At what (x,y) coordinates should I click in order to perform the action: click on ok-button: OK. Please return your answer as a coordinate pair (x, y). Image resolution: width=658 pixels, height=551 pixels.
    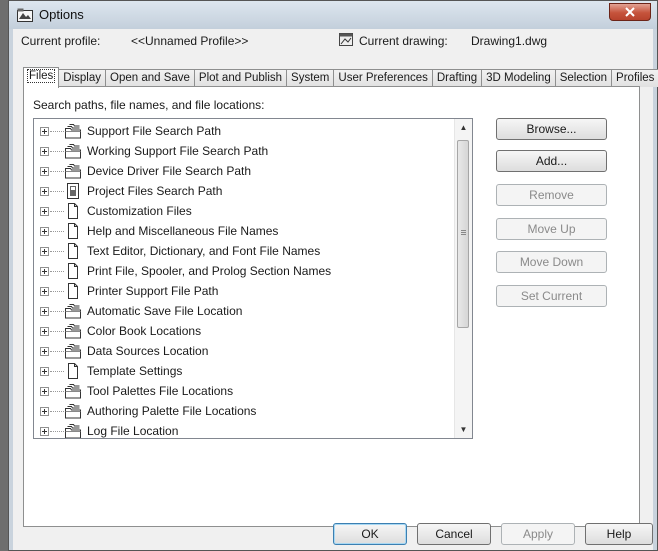
    Looking at the image, I should click on (370, 534).